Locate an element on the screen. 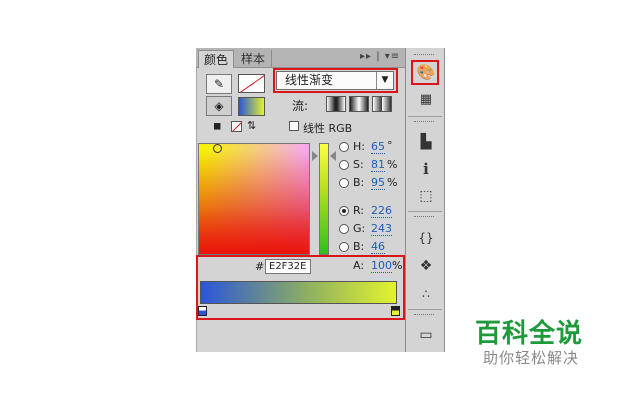  paint-bucket-icon: ◈ is located at coordinates (219, 106).